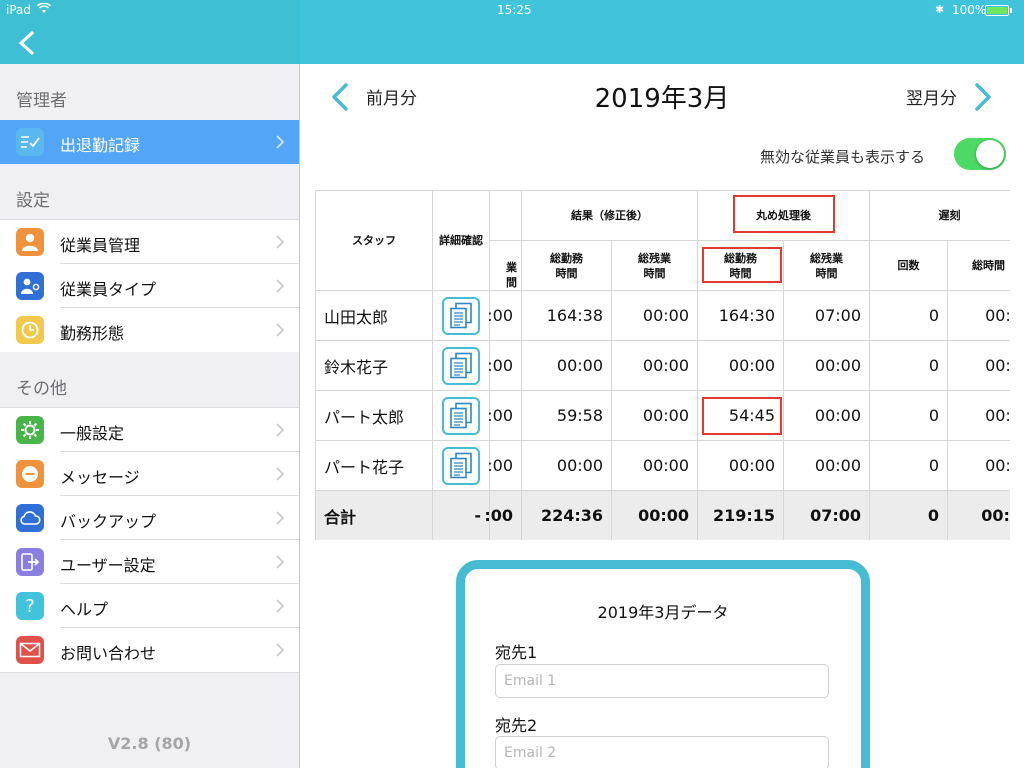 Image resolution: width=1024 pixels, height=768 pixels. I want to click on show-inactive-toggle, so click(980, 154).